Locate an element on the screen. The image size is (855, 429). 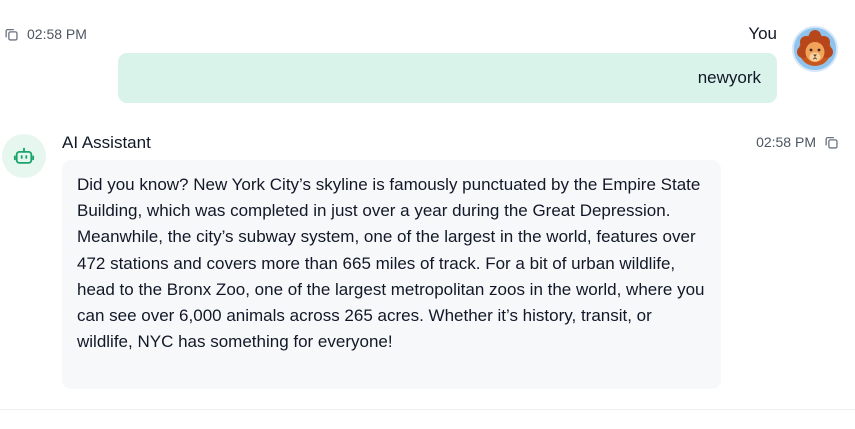
lion-avatar-icon is located at coordinates (815, 49).